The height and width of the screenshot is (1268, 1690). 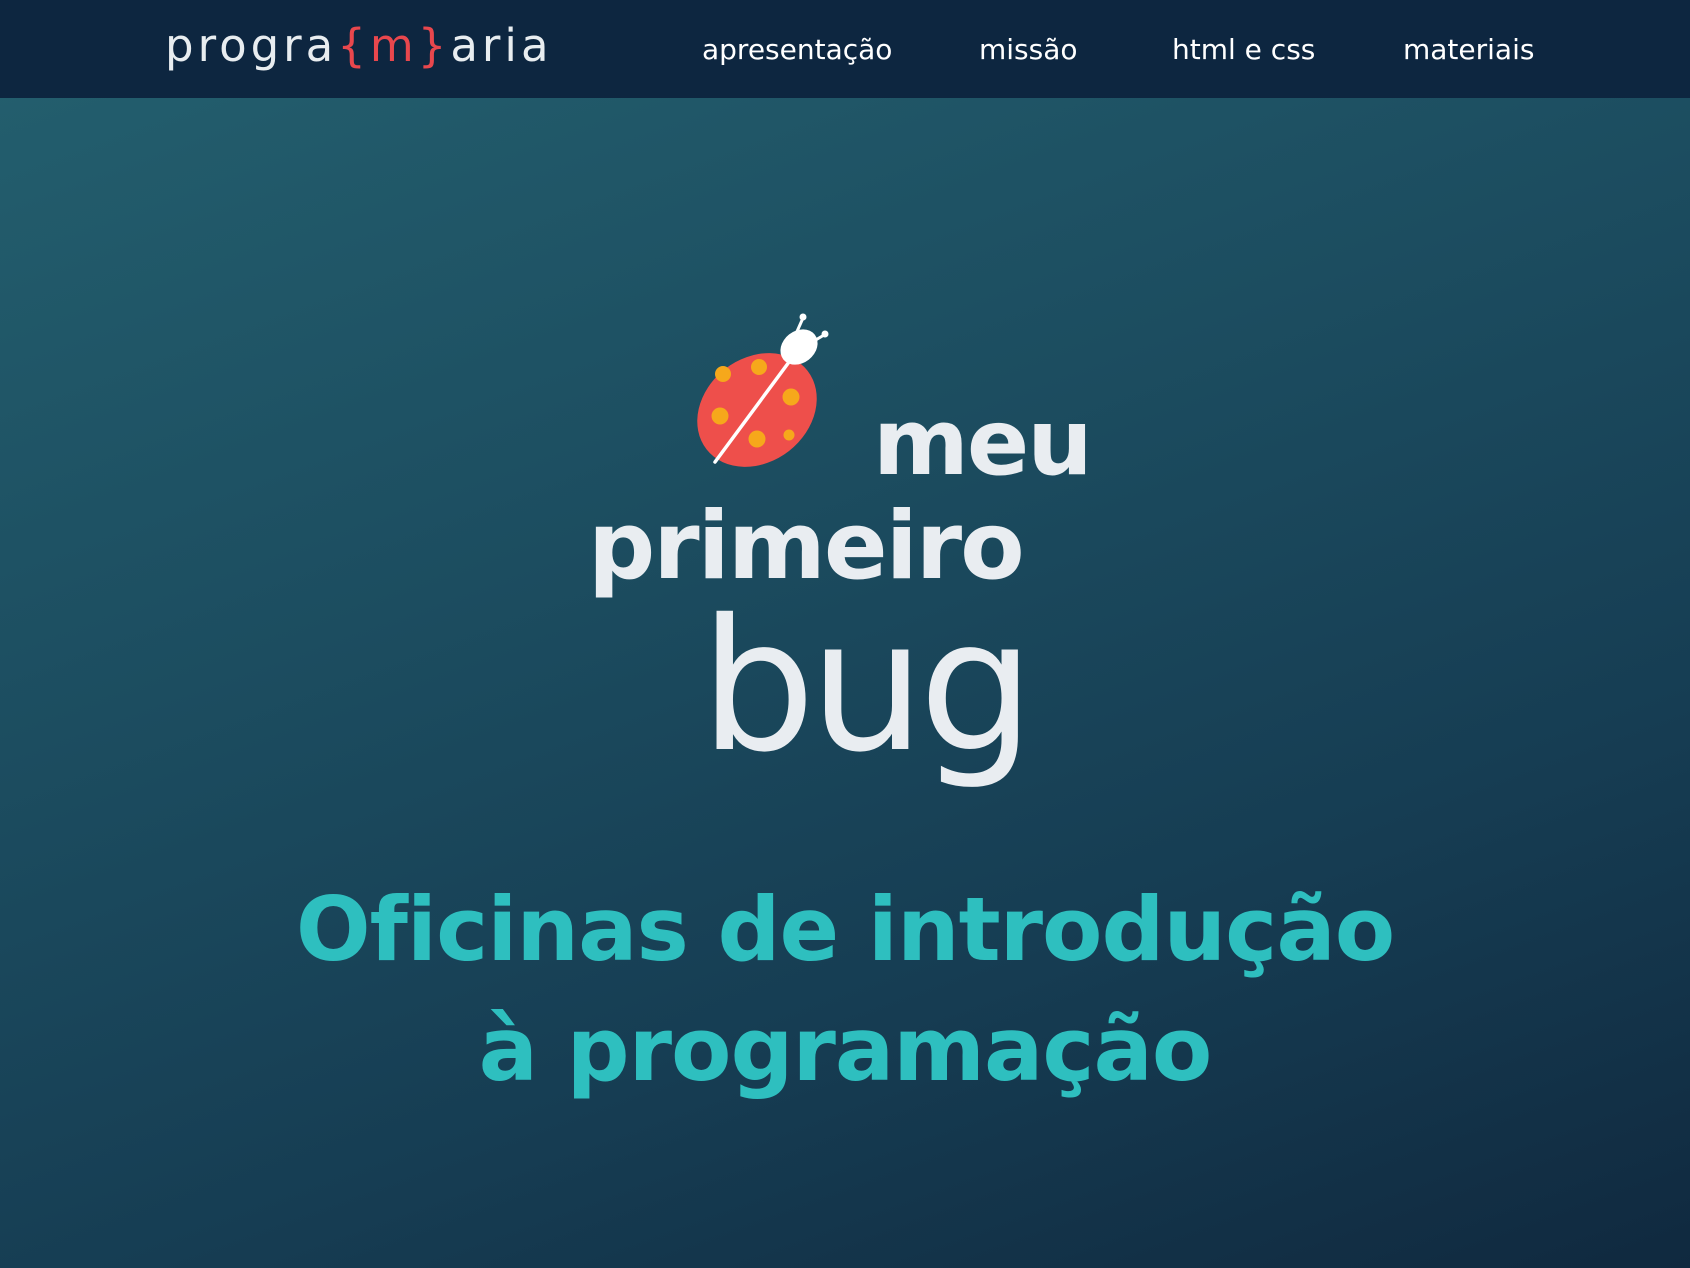 I want to click on ladybug-icon, so click(x=763, y=390).